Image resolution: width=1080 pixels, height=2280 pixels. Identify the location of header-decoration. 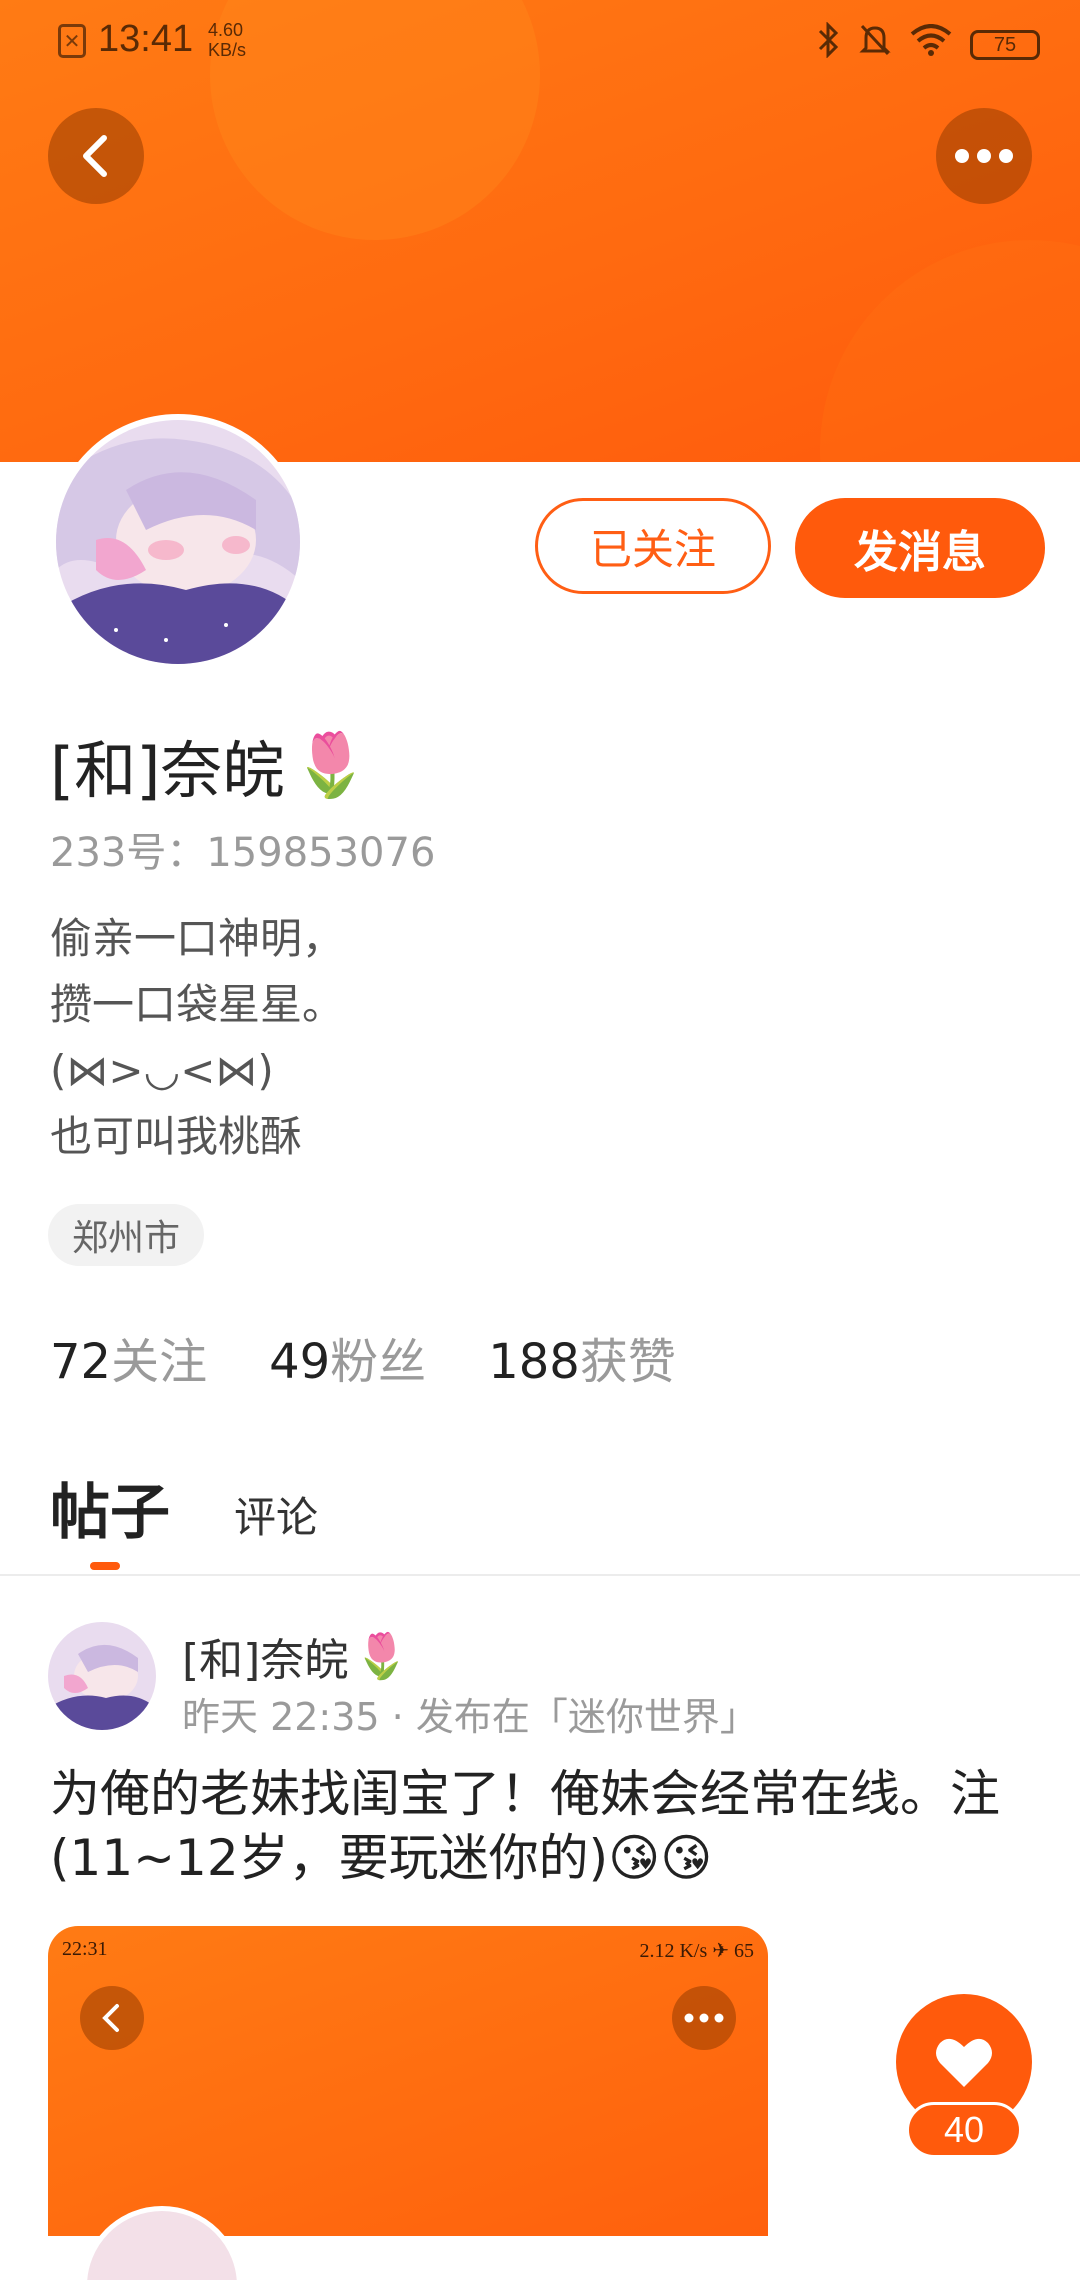
(950, 351).